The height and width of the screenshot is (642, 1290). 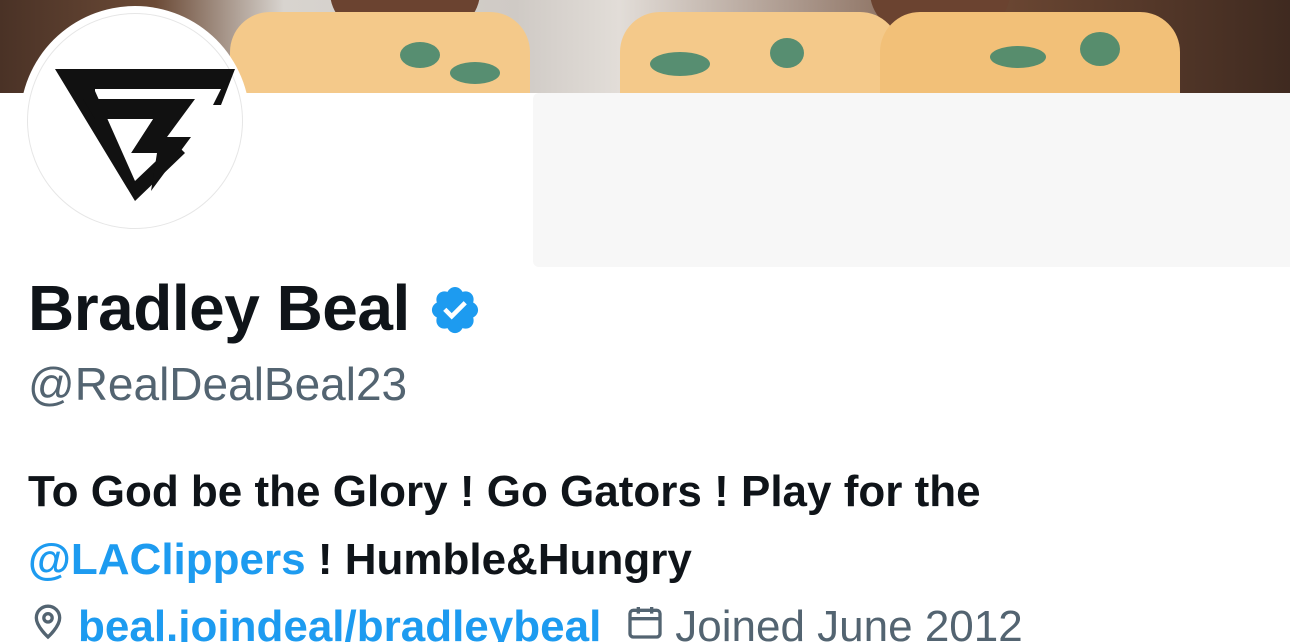 What do you see at coordinates (167, 559) in the screenshot?
I see `bio-mention-link: @LAClippers` at bounding box center [167, 559].